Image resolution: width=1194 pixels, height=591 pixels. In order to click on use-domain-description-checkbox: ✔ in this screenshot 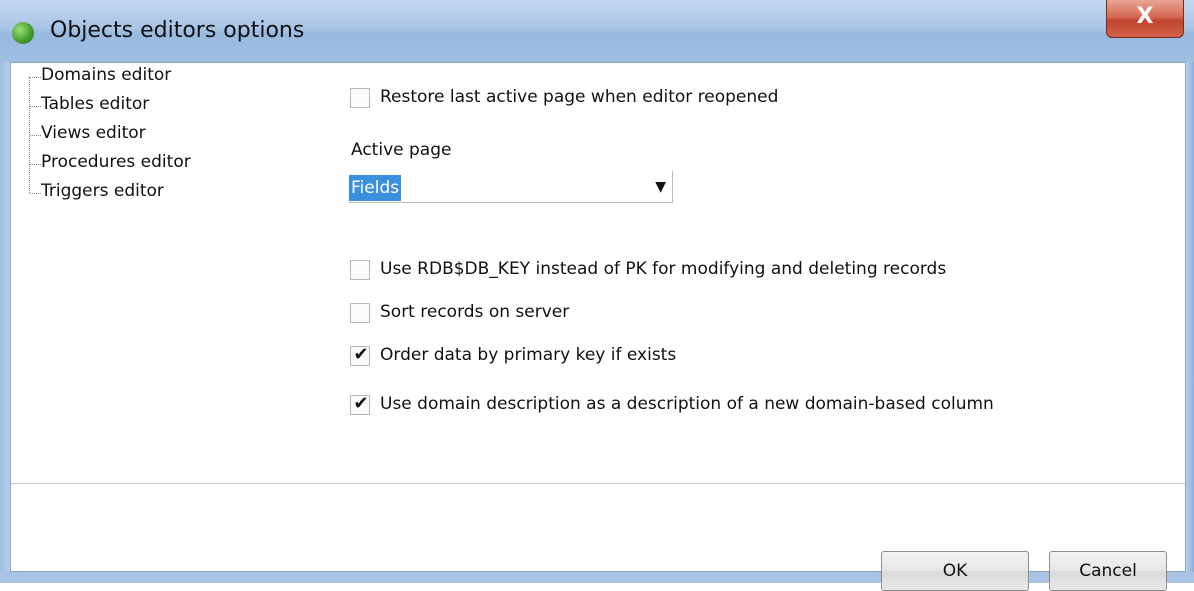, I will do `click(360, 404)`.